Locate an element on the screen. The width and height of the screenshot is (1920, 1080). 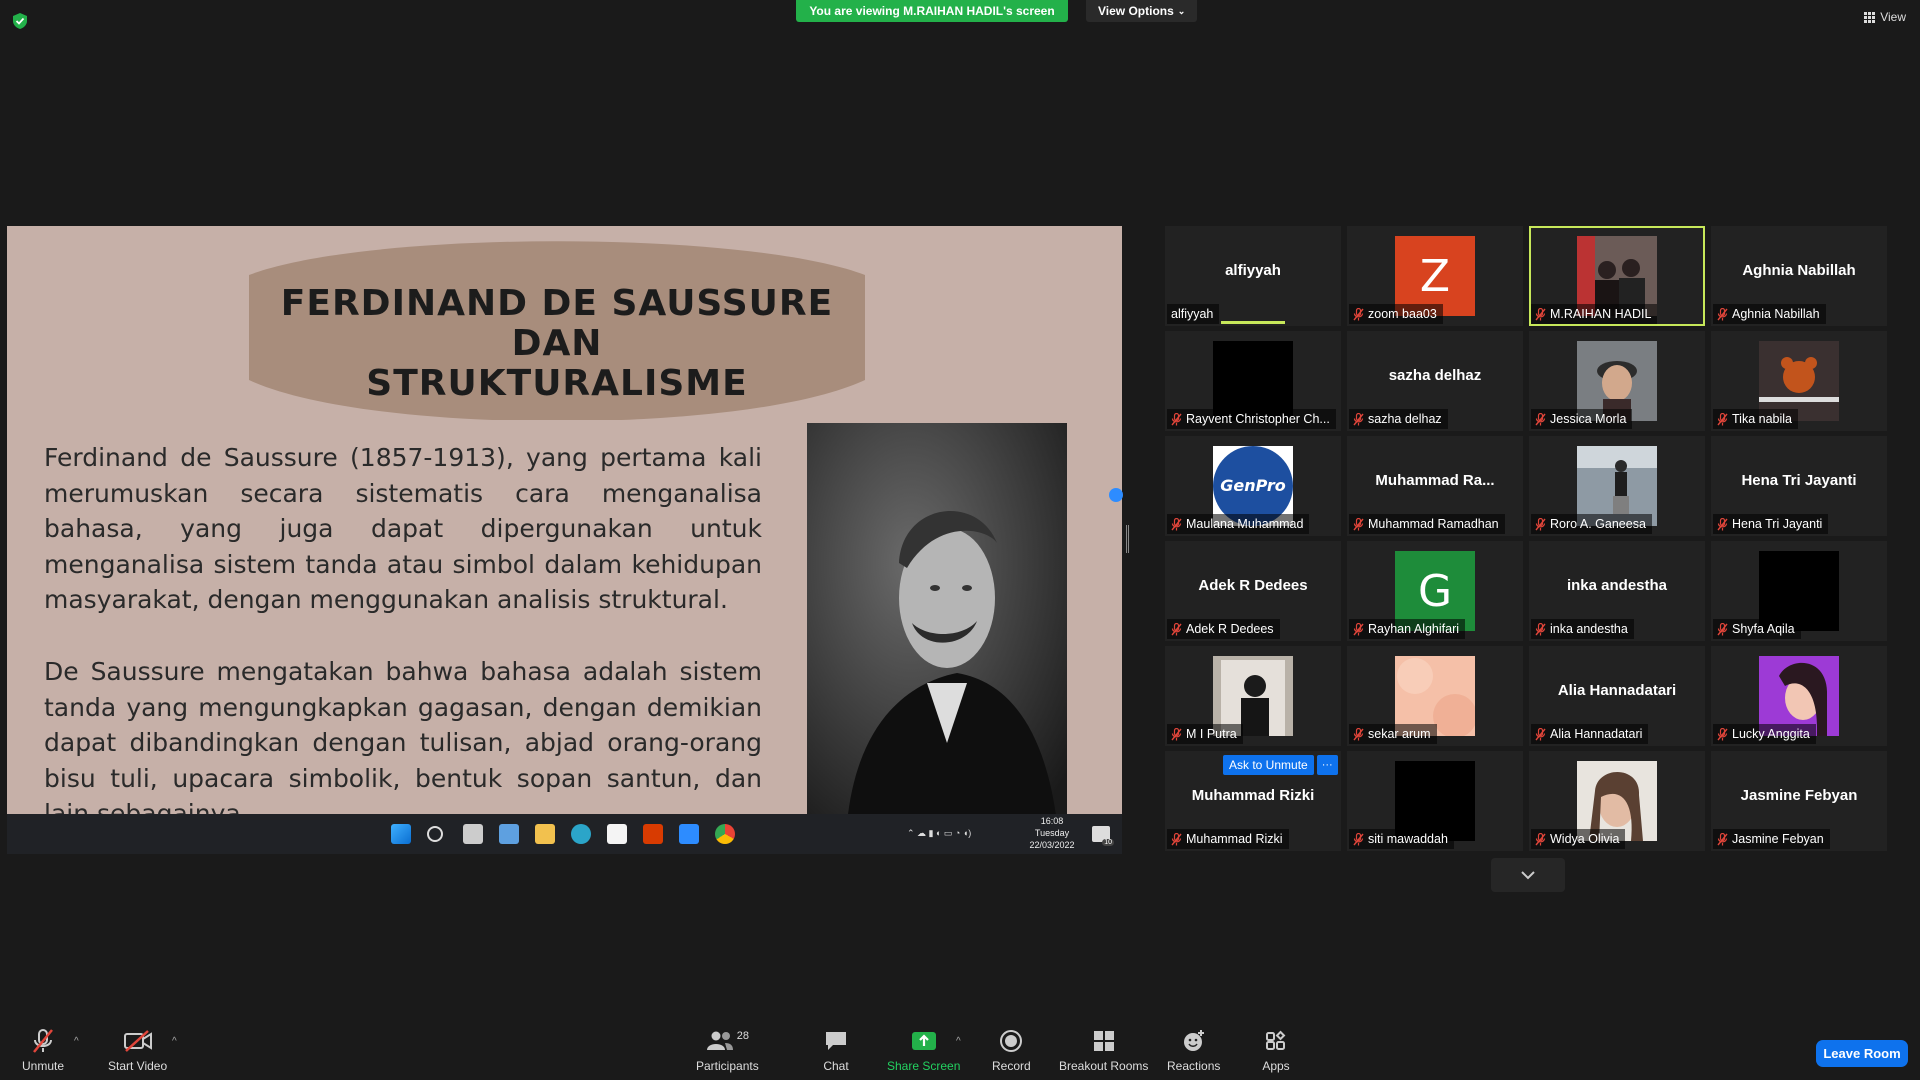
participant-tile: Aghnia Nabillah Aghnia Nabillah is located at coordinates (1799, 276).